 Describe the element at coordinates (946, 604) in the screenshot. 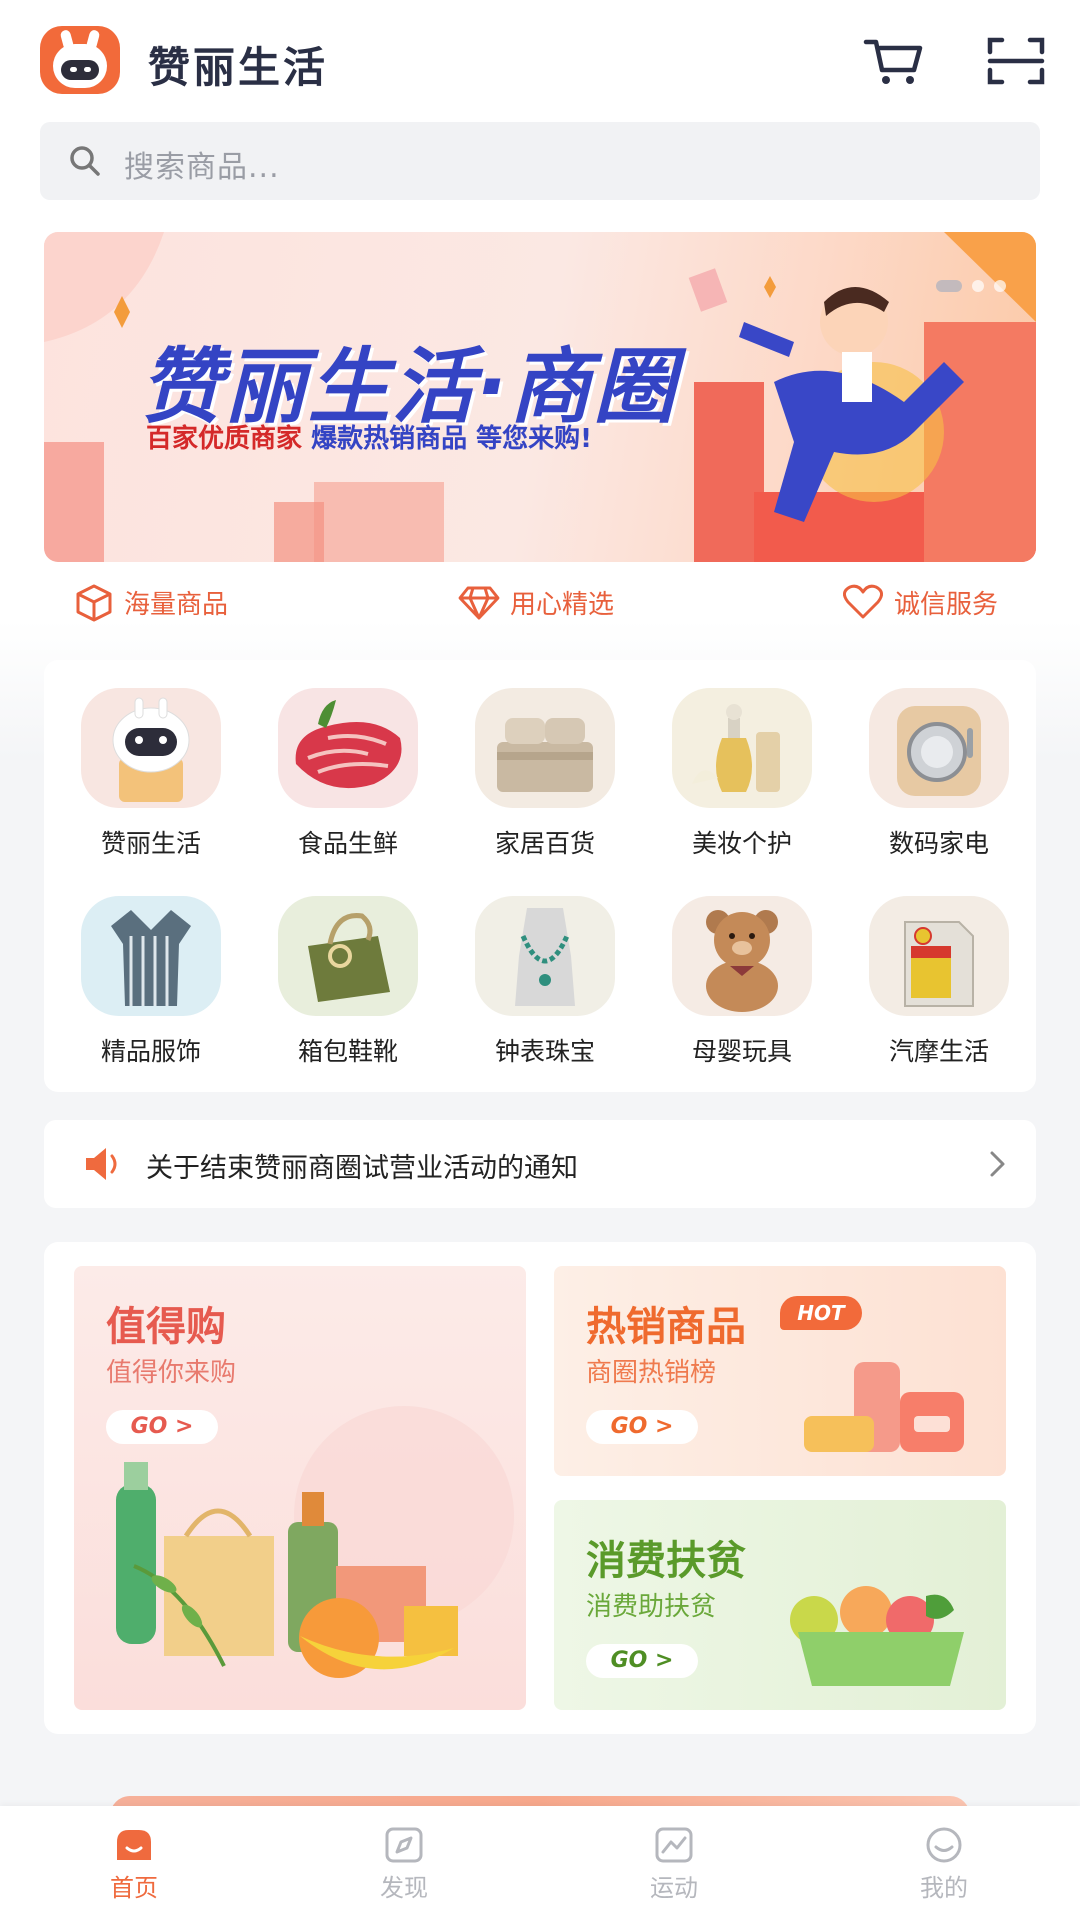

I see `feature-label: 诚信服务` at that location.